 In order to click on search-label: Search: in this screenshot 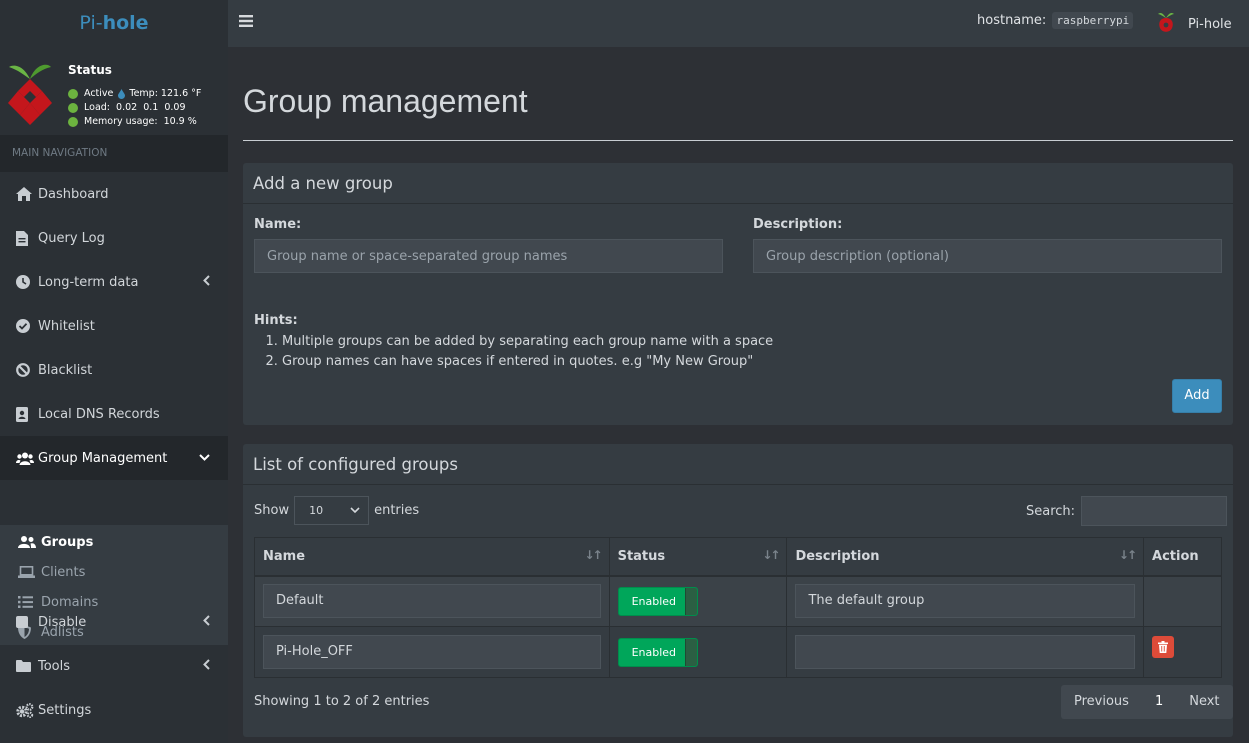, I will do `click(1051, 511)`.